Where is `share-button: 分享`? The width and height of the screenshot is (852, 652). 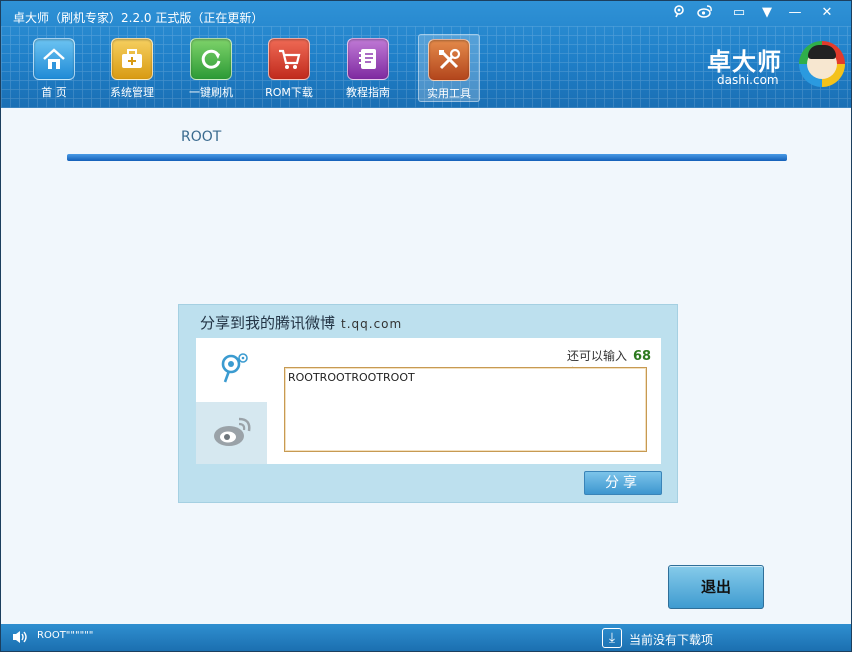 share-button: 分享 is located at coordinates (623, 483).